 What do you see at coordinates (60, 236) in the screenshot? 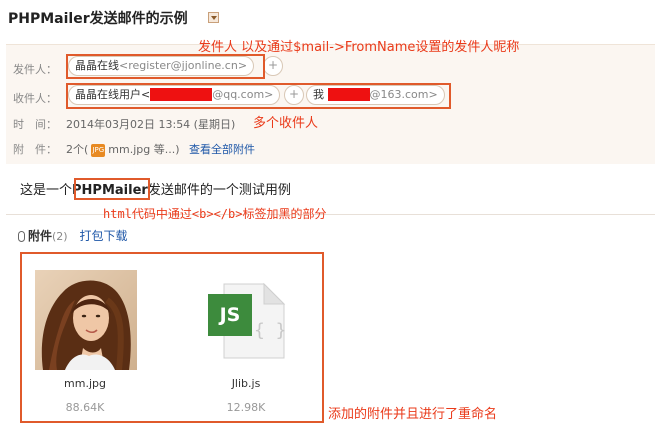
I see `attachments-count: (2)` at bounding box center [60, 236].